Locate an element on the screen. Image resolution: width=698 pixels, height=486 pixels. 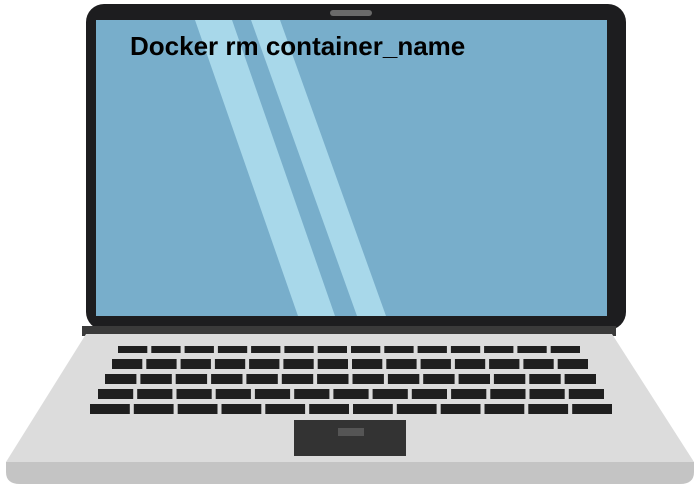
trackpad is located at coordinates (350, 438).